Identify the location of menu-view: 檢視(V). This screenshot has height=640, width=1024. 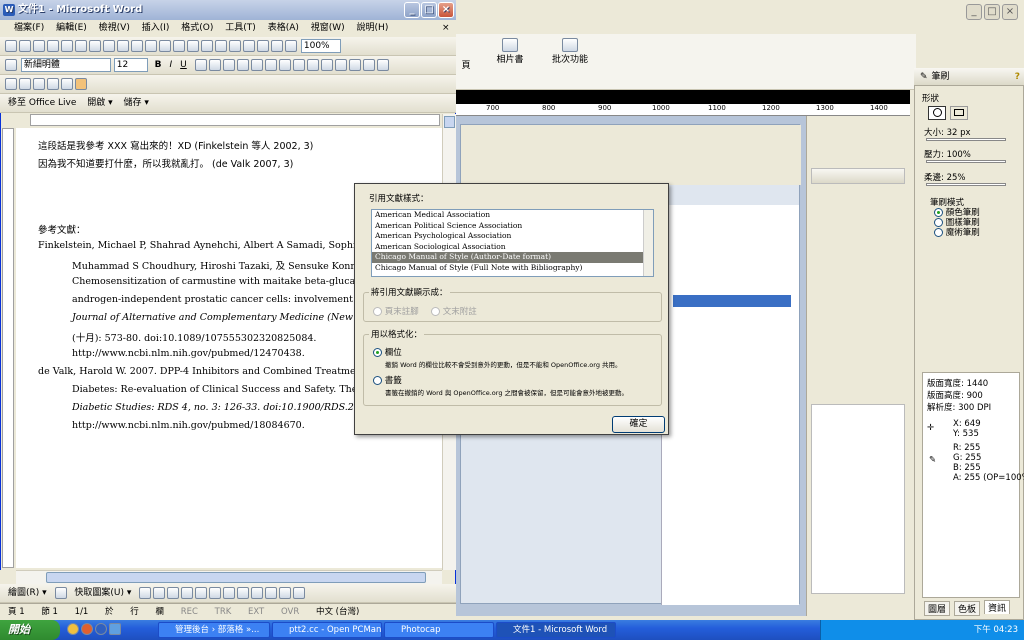
(114, 28).